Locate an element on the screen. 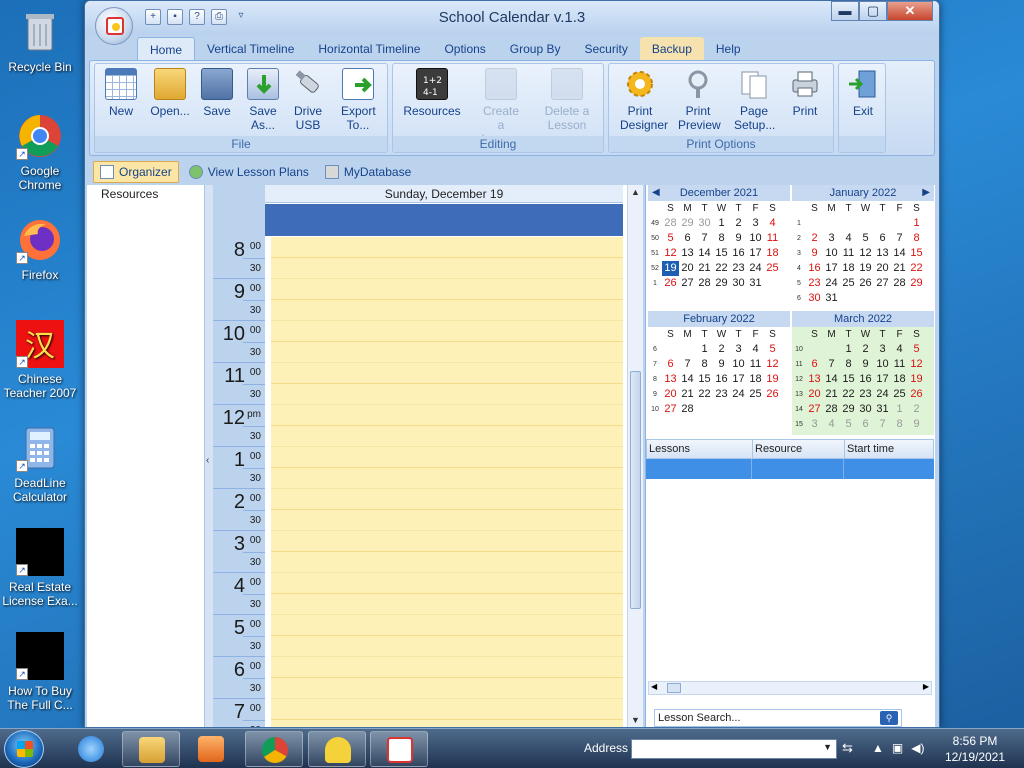 The height and width of the screenshot is (768, 1024). resources-button: 1+2 4-1 Resources is located at coordinates (432, 93).